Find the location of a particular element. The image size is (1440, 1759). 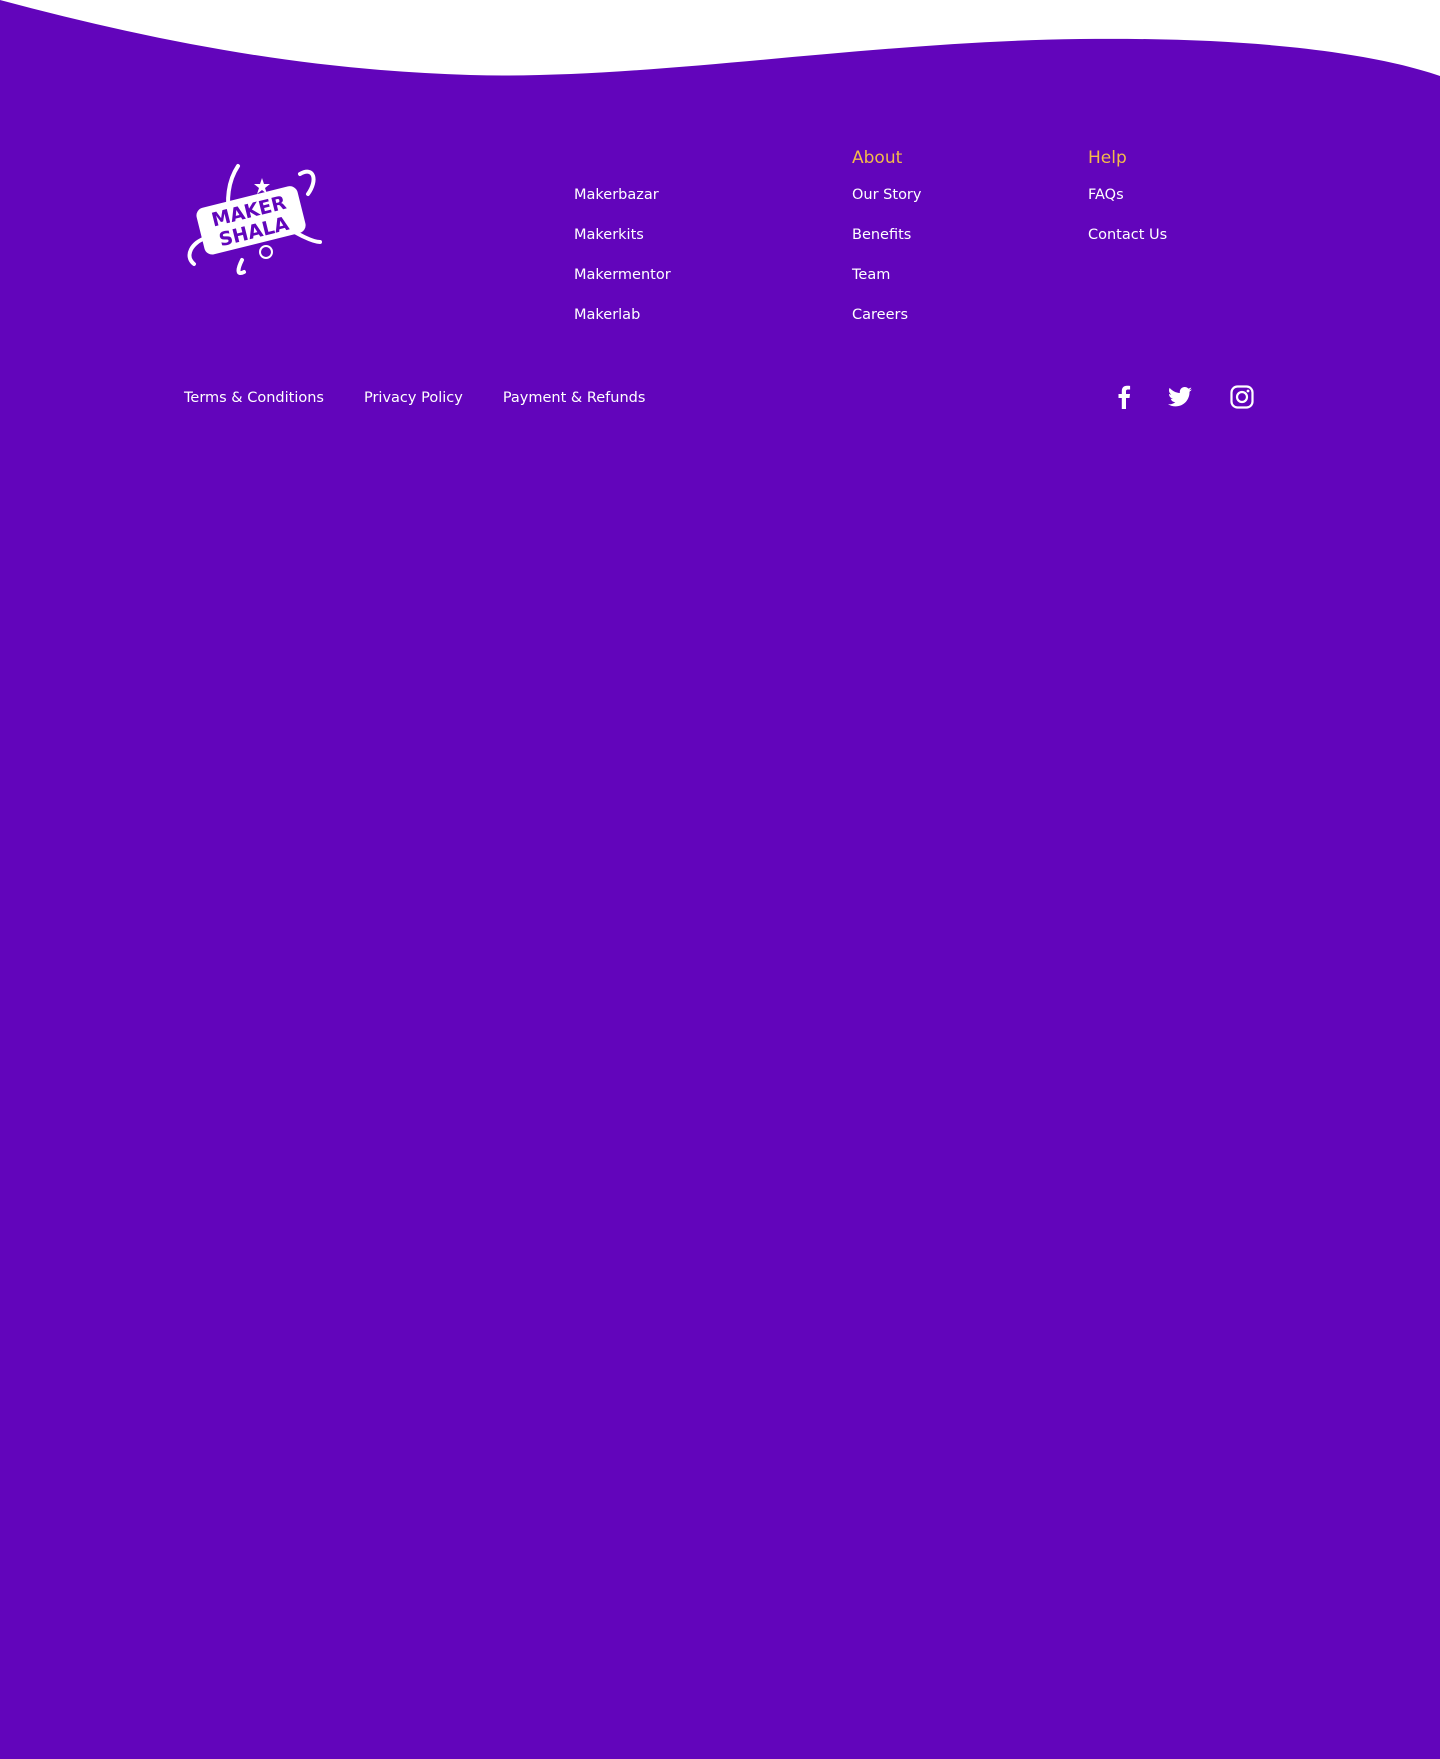

footer-column-products-heading-spacer is located at coordinates (622, 158).